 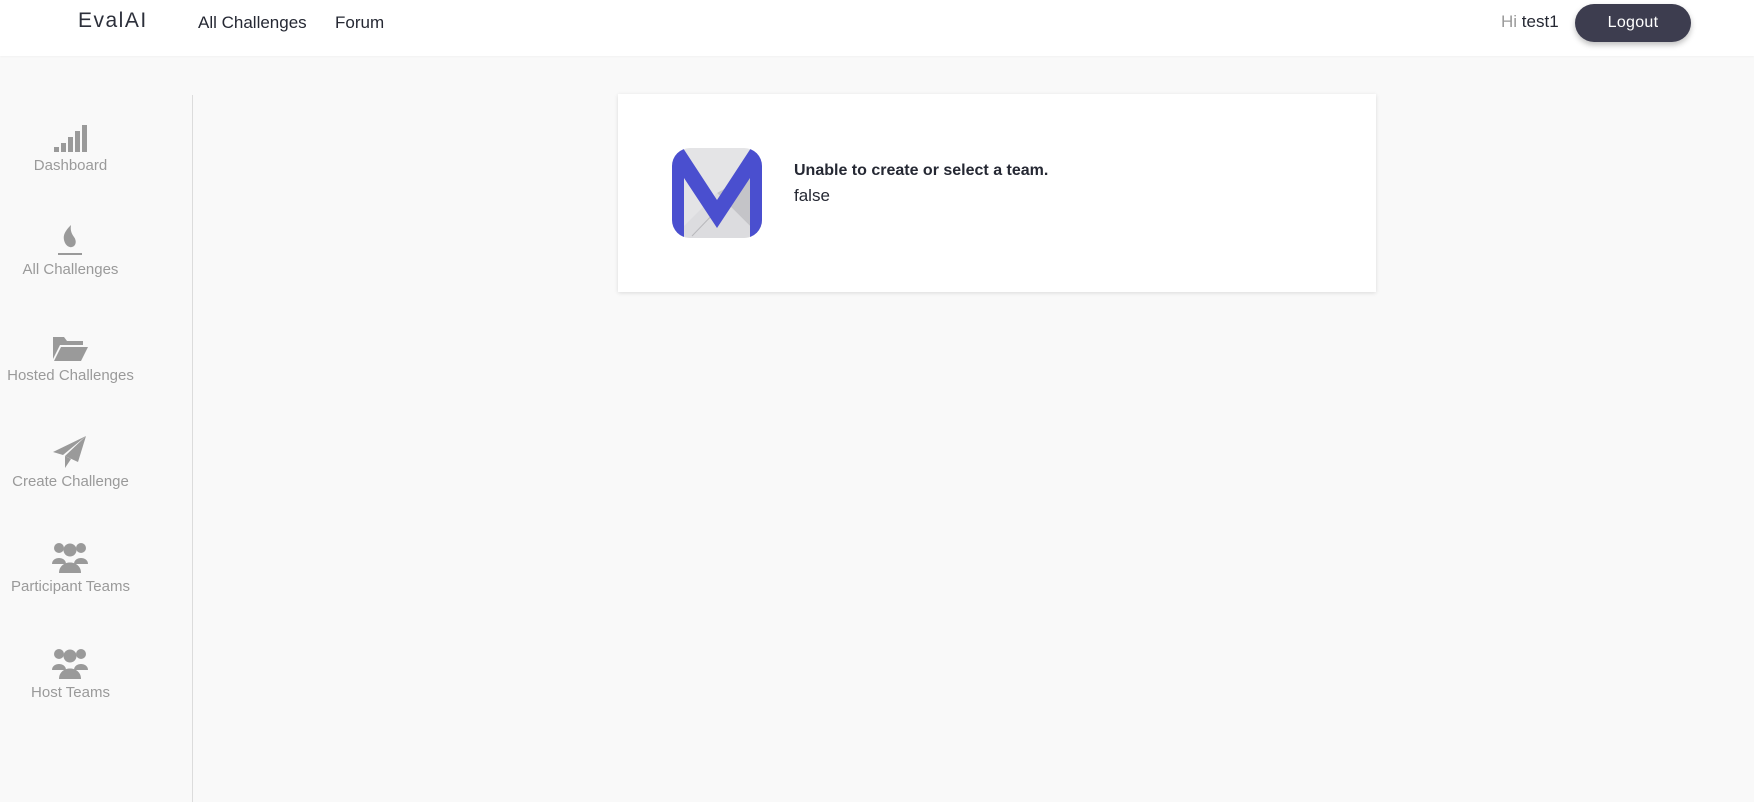 I want to click on folder-open-icon, so click(x=70, y=346).